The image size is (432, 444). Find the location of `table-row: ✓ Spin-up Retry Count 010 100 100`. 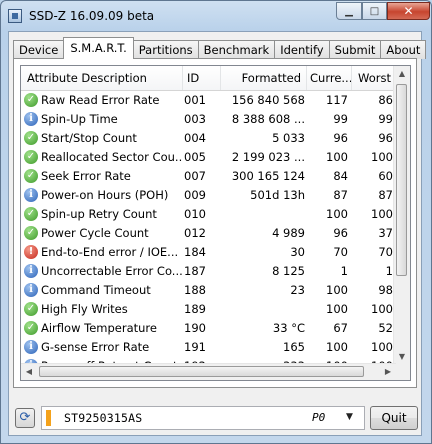

table-row: ✓ Spin-up Retry Count 010 100 100 is located at coordinates (208, 214).